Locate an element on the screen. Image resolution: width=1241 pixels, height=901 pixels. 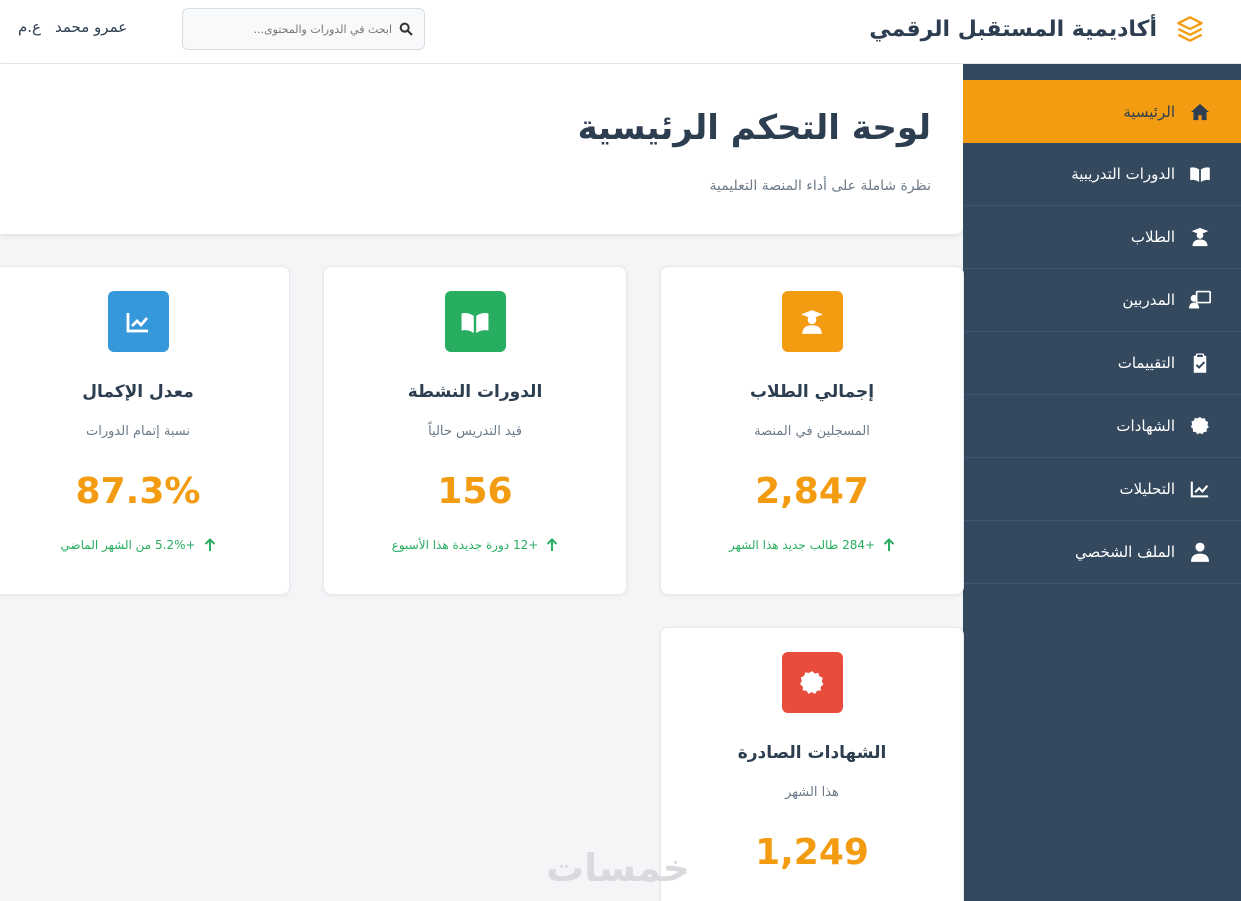
sidebar-item-label: الملف الشخصي is located at coordinates (1125, 552).